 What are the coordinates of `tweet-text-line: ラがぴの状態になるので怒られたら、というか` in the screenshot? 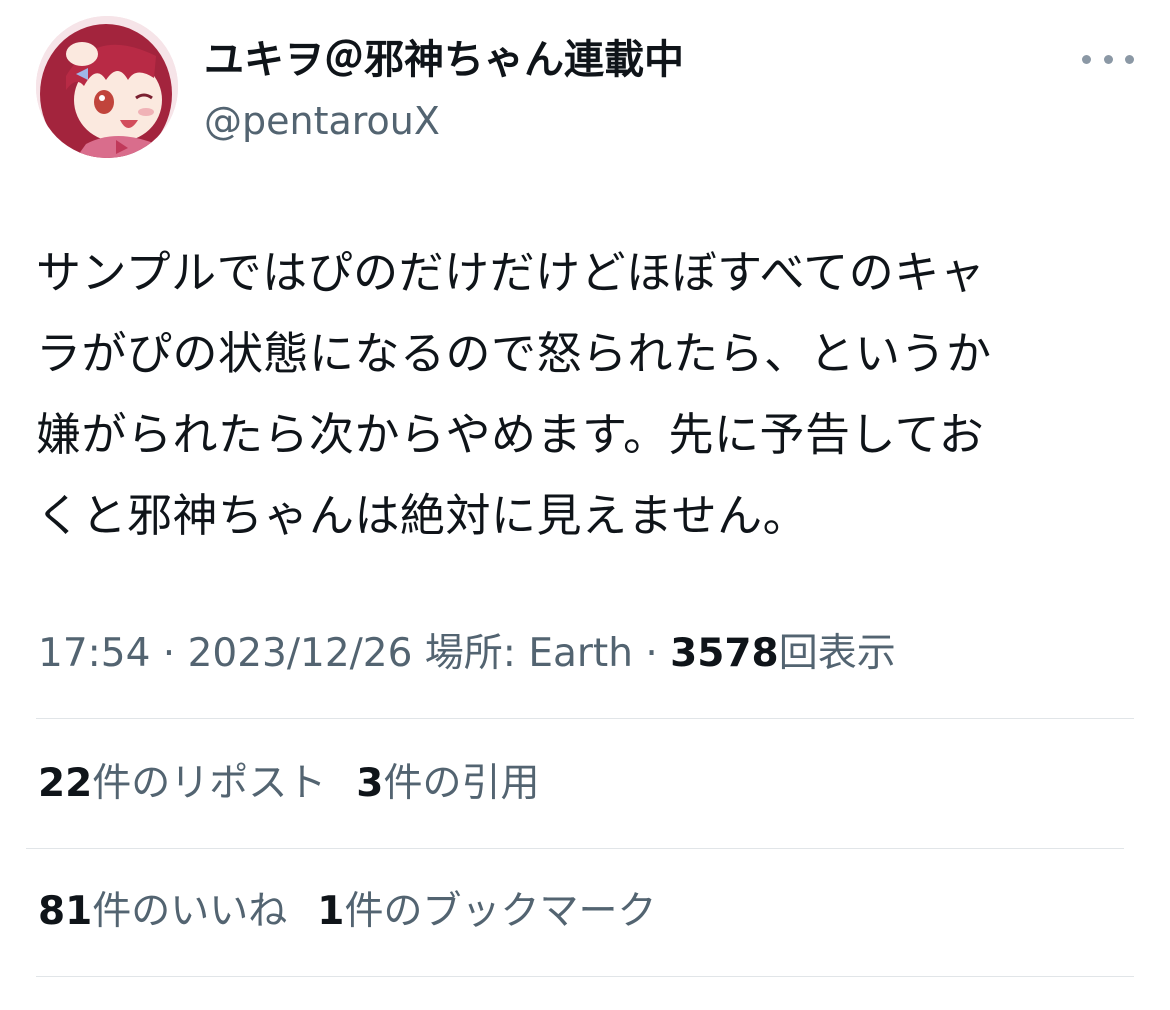 It's located at (514, 353).